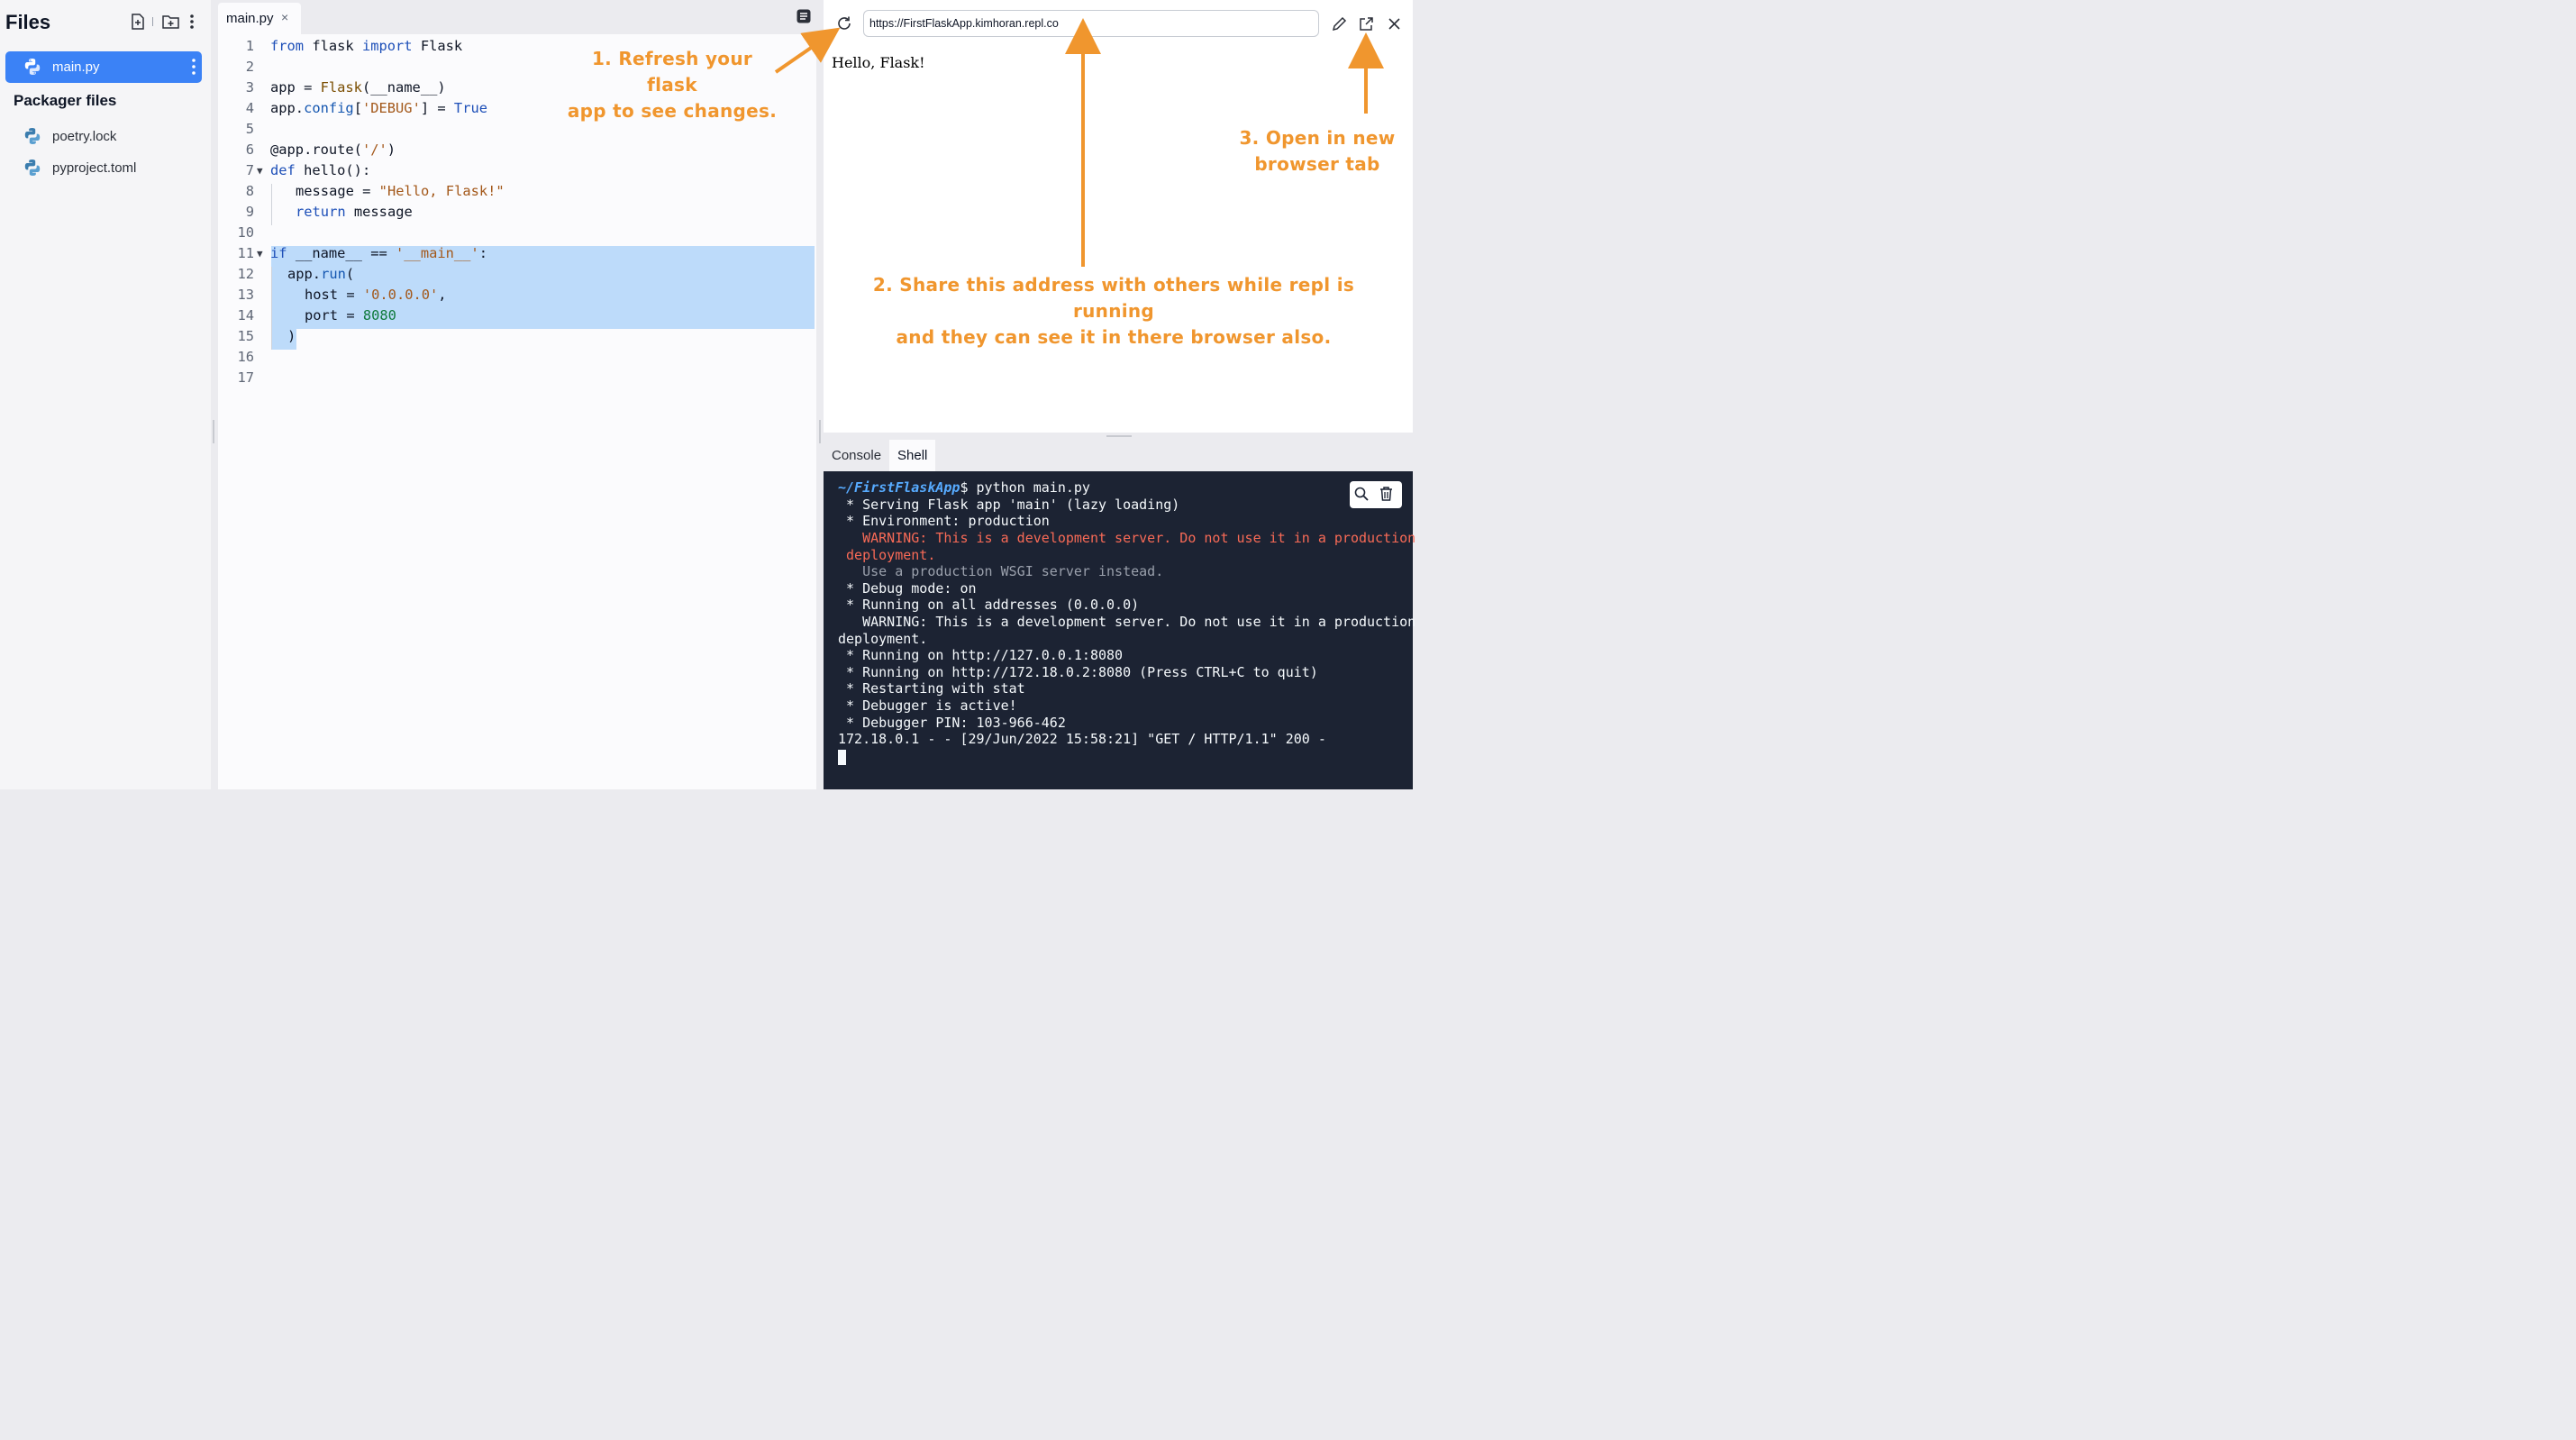 This screenshot has height=1440, width=2576. Describe the element at coordinates (842, 757) in the screenshot. I see `terminal-cursor` at that location.